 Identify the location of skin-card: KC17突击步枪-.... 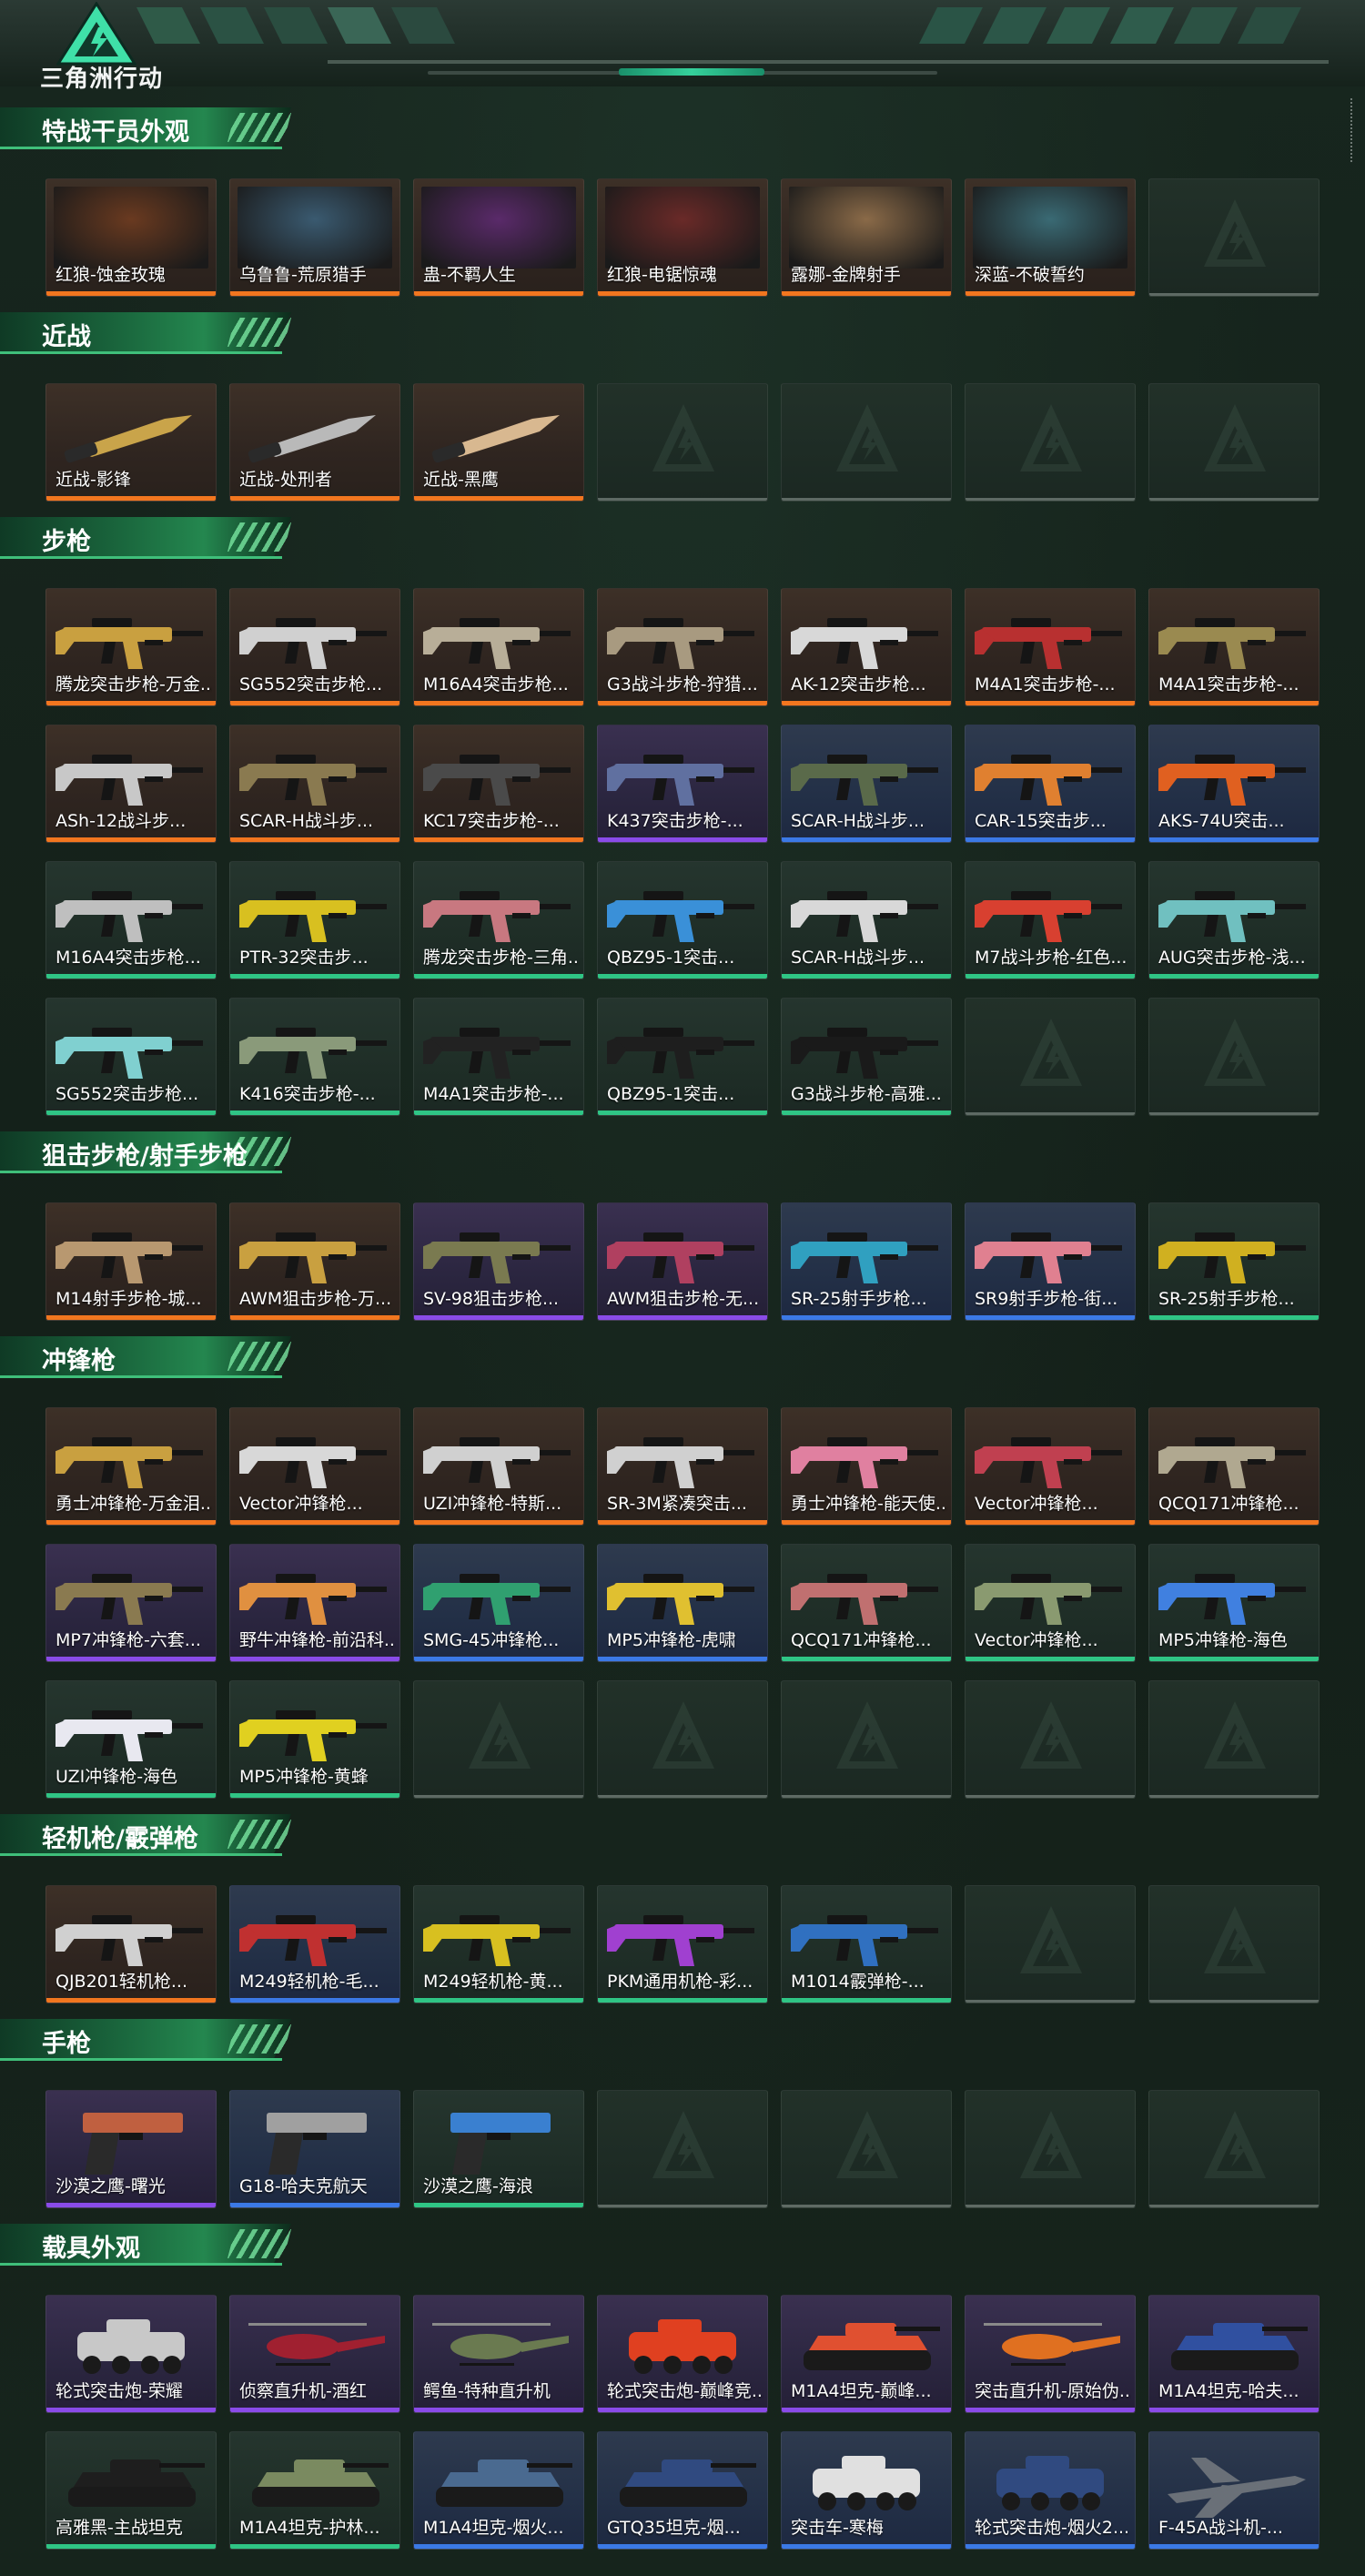
(499, 784).